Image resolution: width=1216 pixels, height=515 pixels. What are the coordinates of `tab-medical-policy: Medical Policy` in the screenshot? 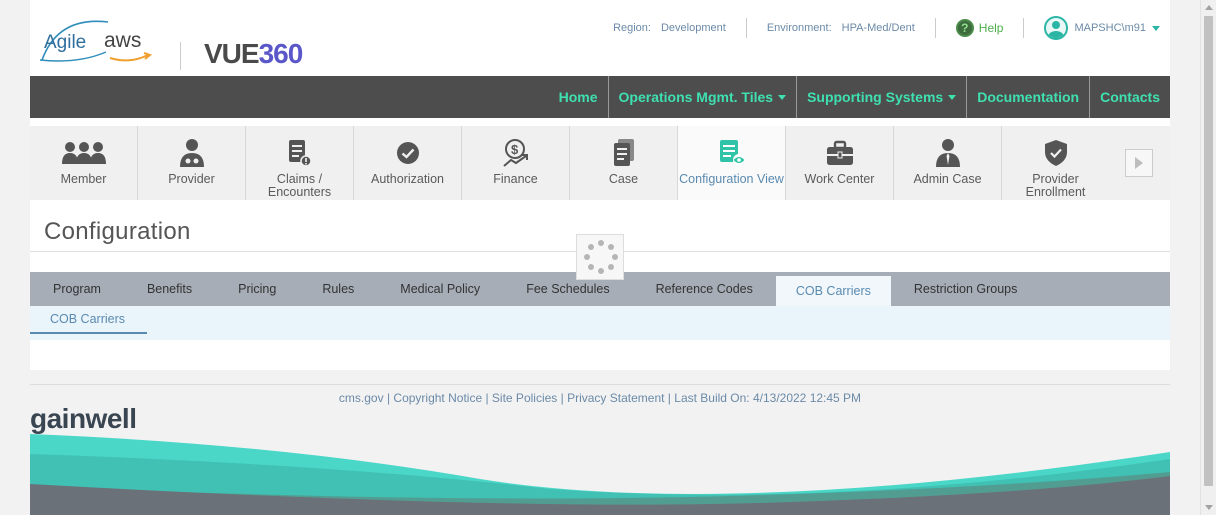 It's located at (440, 289).